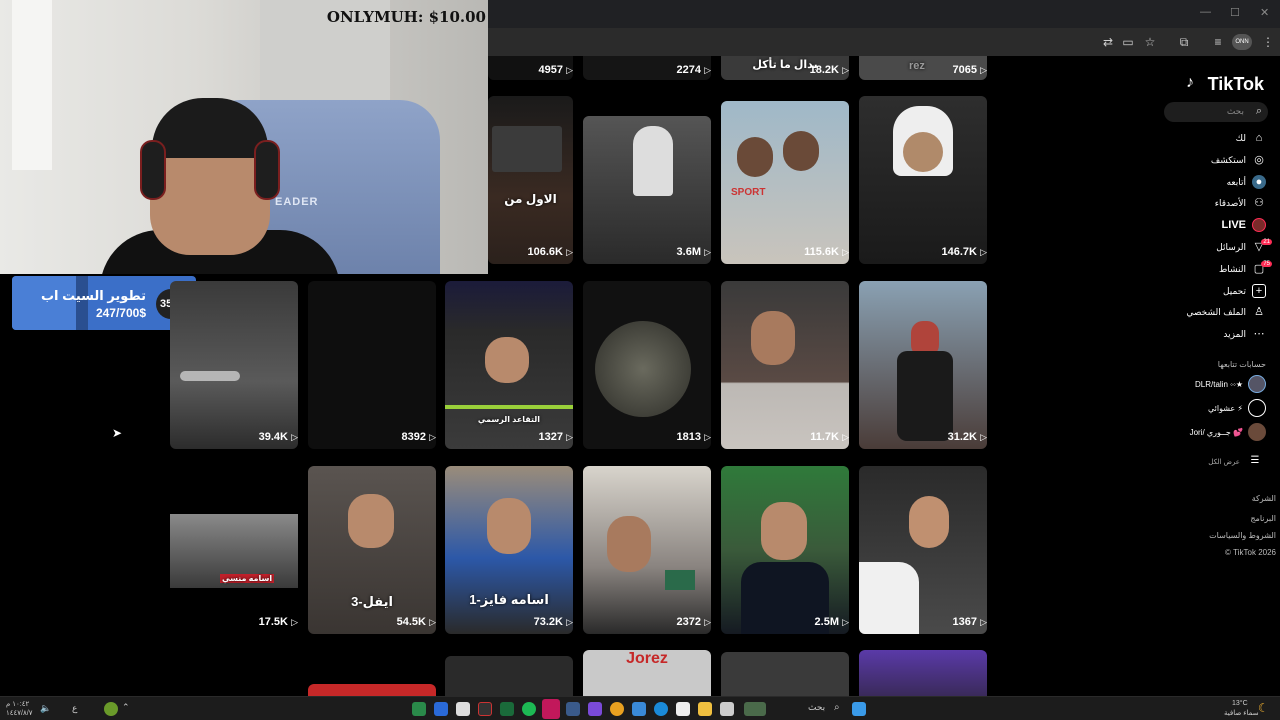 This screenshot has height=720, width=1280. I want to click on view-count: 1367, so click(964, 622).